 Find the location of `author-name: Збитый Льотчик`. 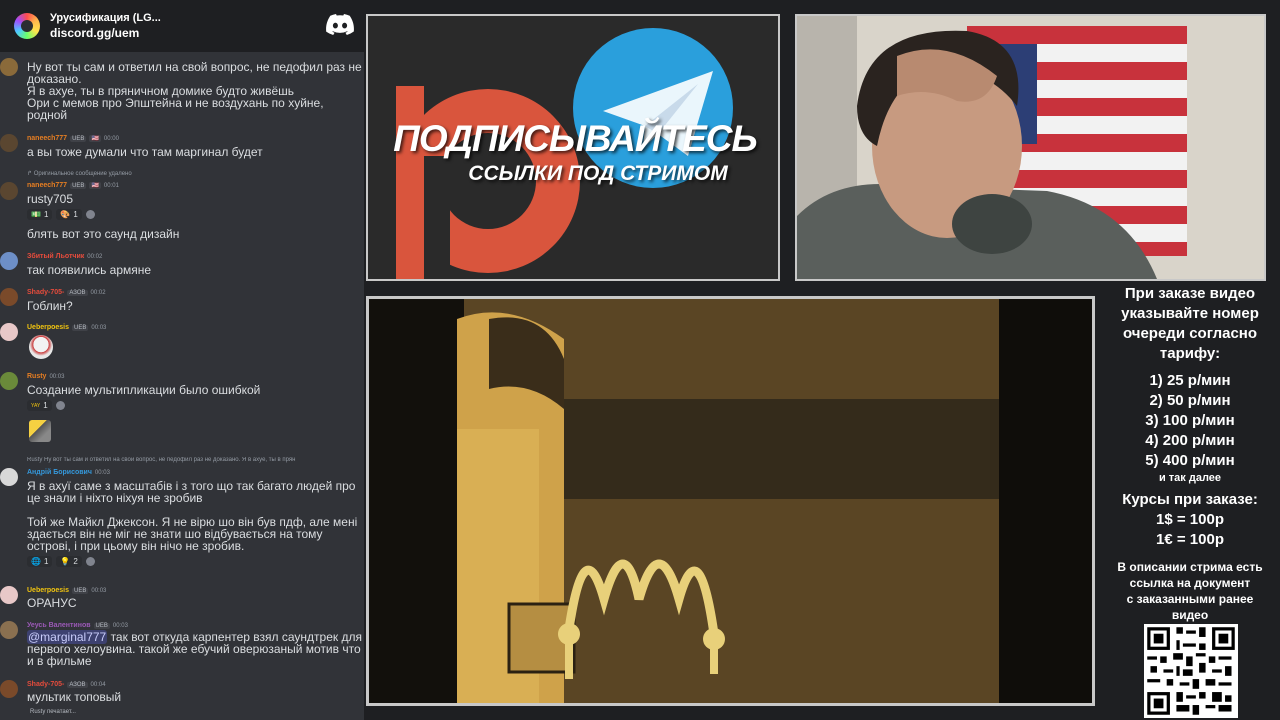

author-name: Збитый Льотчик is located at coordinates (55, 256).